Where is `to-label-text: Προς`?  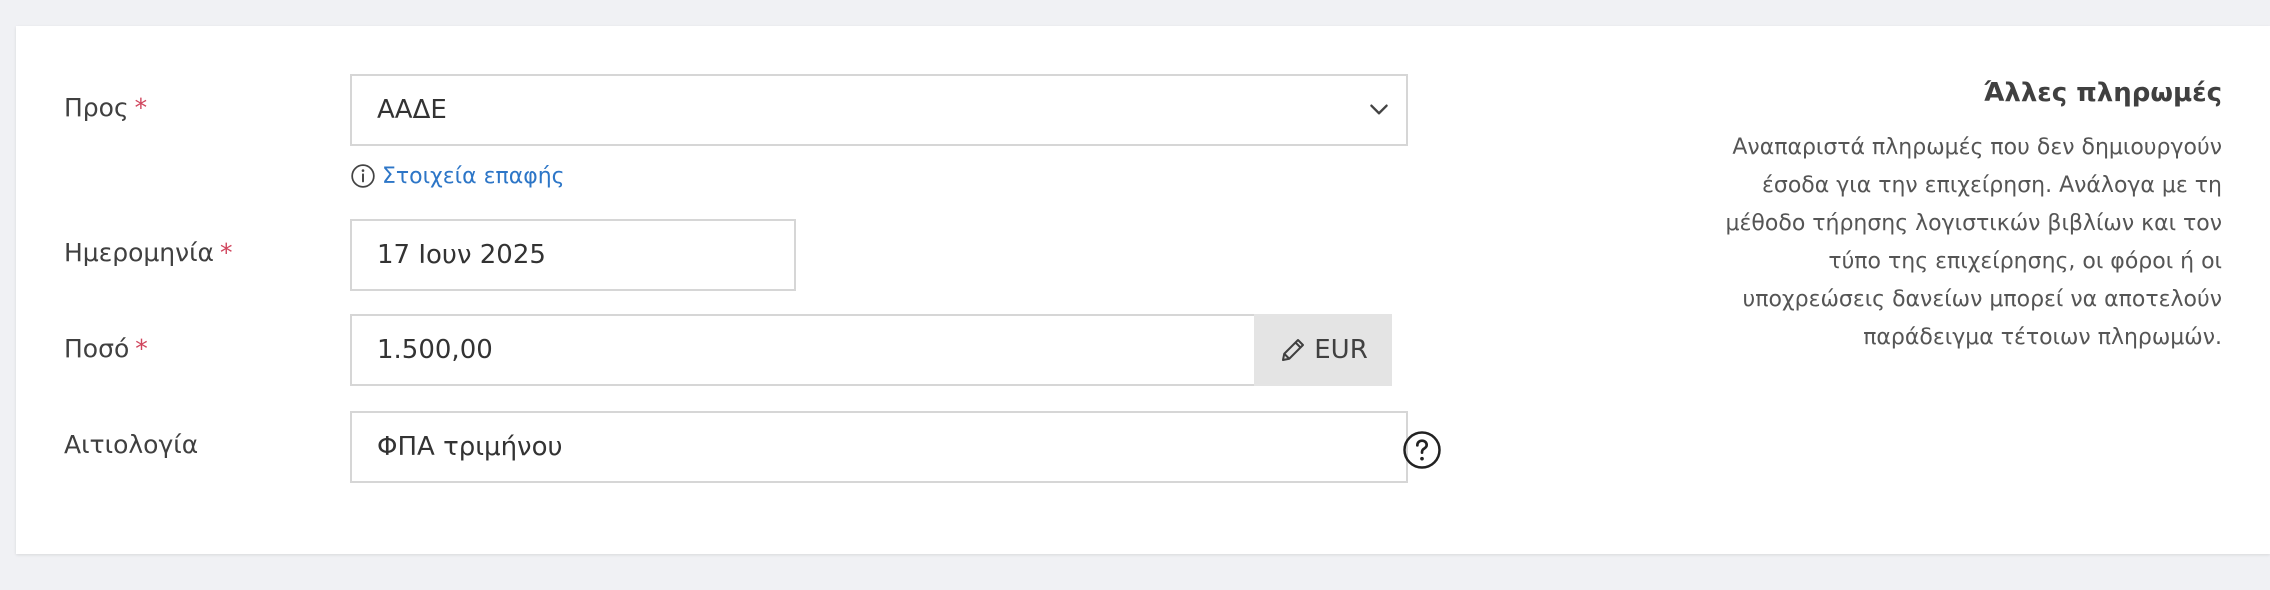
to-label-text: Προς is located at coordinates (96, 107).